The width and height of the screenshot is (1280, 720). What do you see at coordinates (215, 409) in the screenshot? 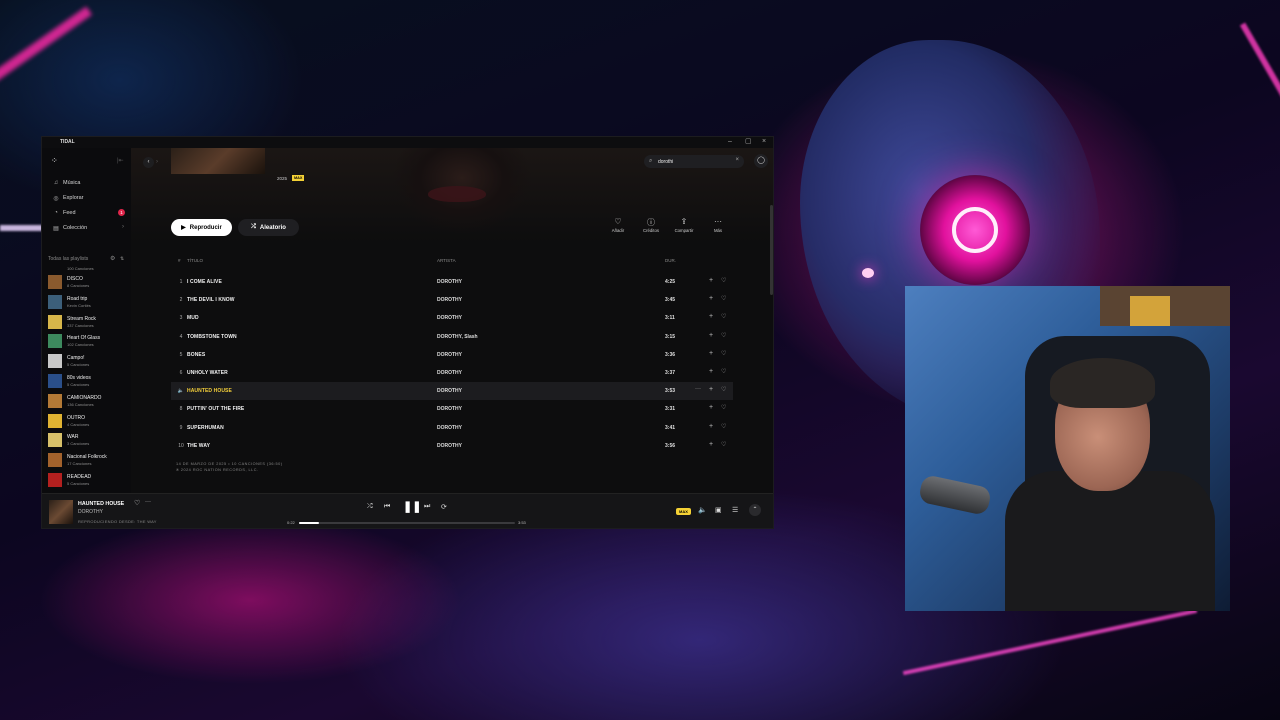
I see `track-title: PUTTIN' OUT THE FIRE` at bounding box center [215, 409].